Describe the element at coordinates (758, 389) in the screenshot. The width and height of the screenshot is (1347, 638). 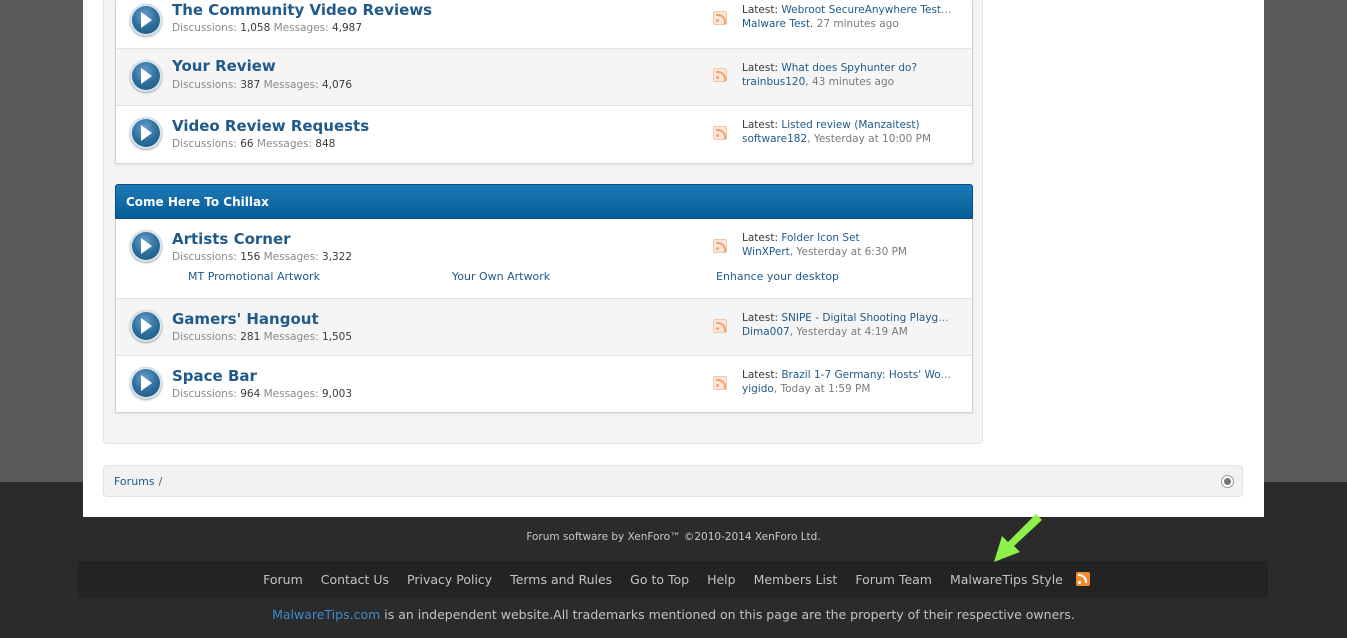
I see `latest-user-link: yigido` at that location.